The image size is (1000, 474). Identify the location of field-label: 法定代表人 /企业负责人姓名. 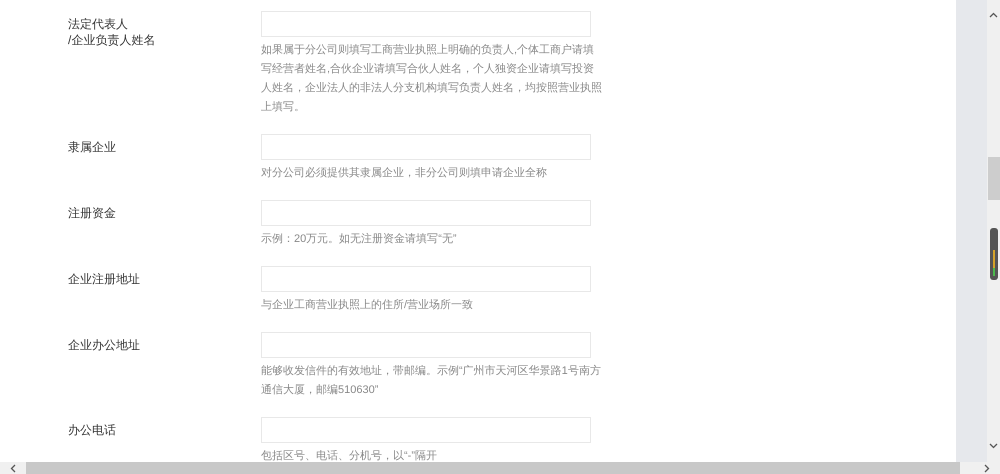
(112, 32).